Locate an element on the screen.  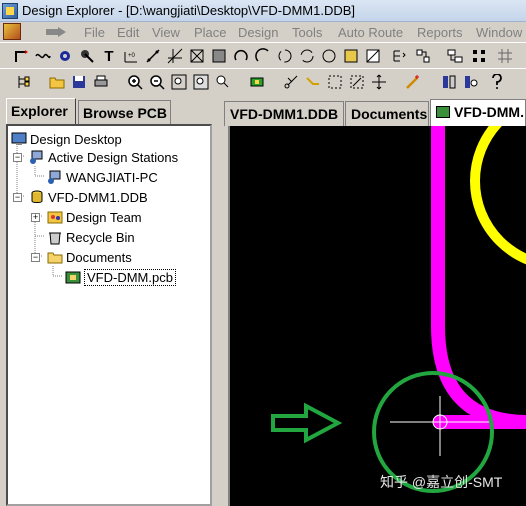
team-icon is located at coordinates (55, 217).